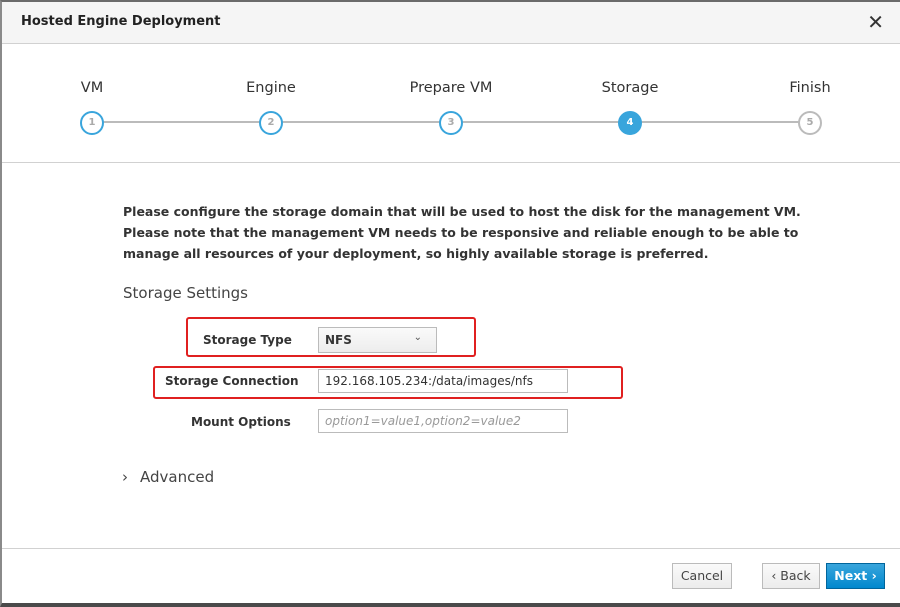 This screenshot has width=900, height=607. What do you see at coordinates (121, 21) in the screenshot?
I see `dialog-title: Hosted Engine Deployment` at bounding box center [121, 21].